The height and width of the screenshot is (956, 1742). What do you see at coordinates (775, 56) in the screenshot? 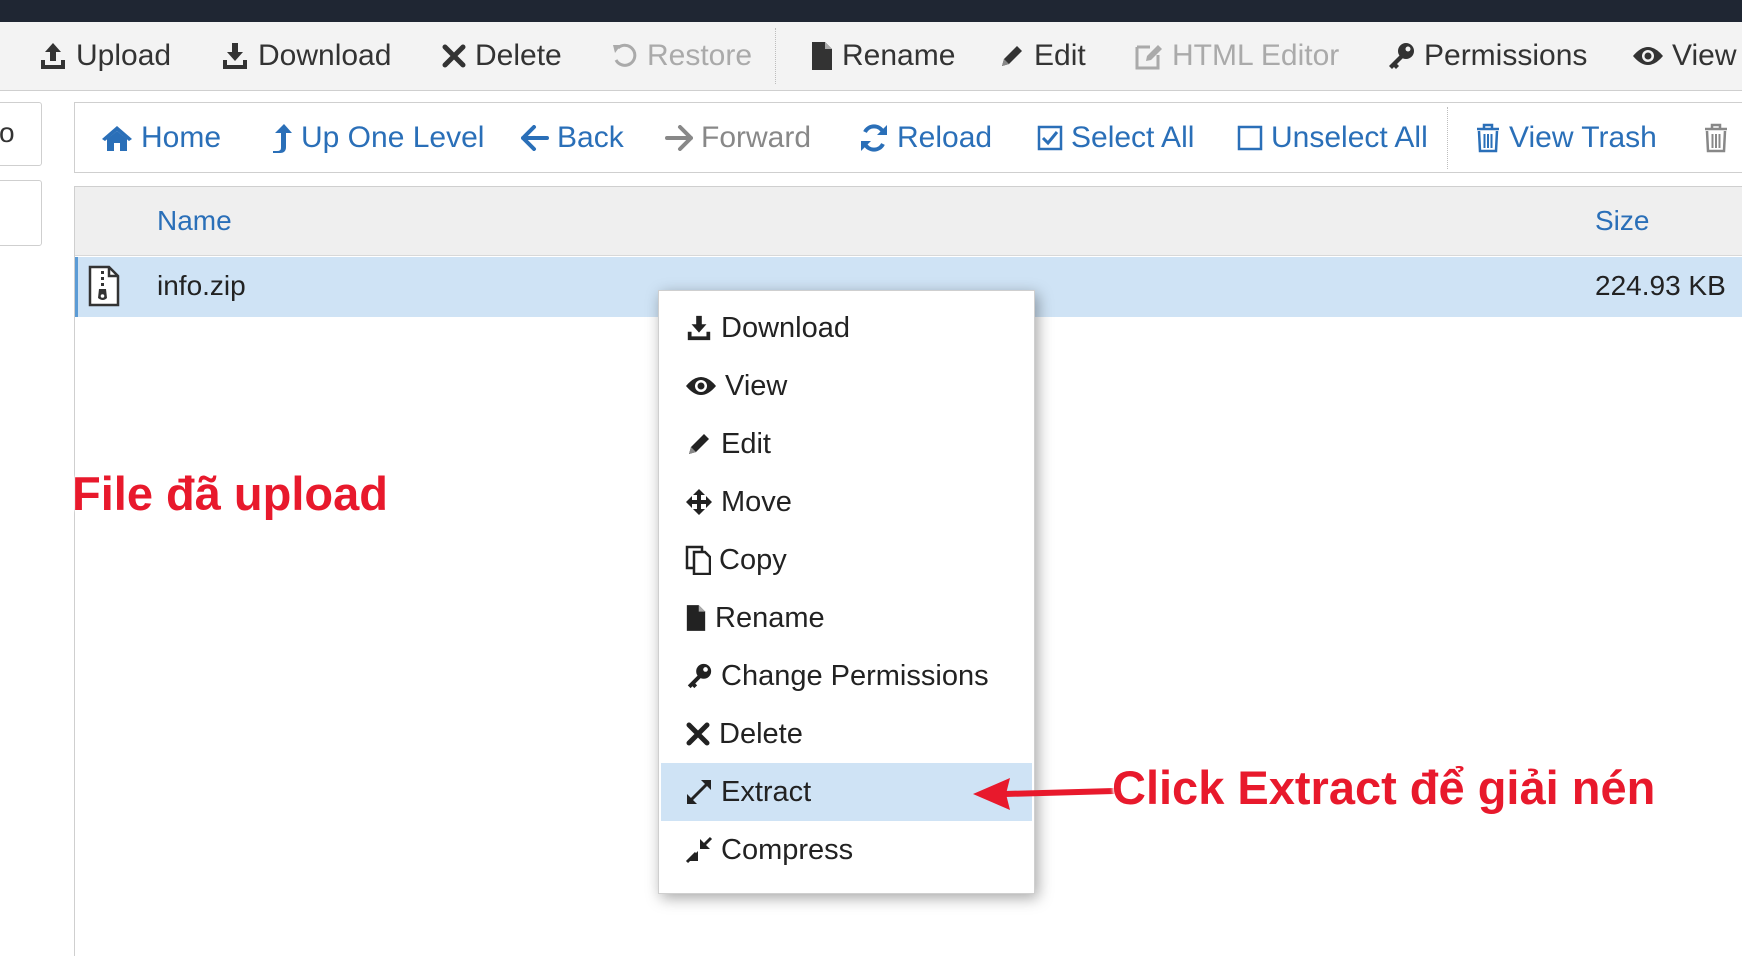
I see `toolbar-divider` at bounding box center [775, 56].